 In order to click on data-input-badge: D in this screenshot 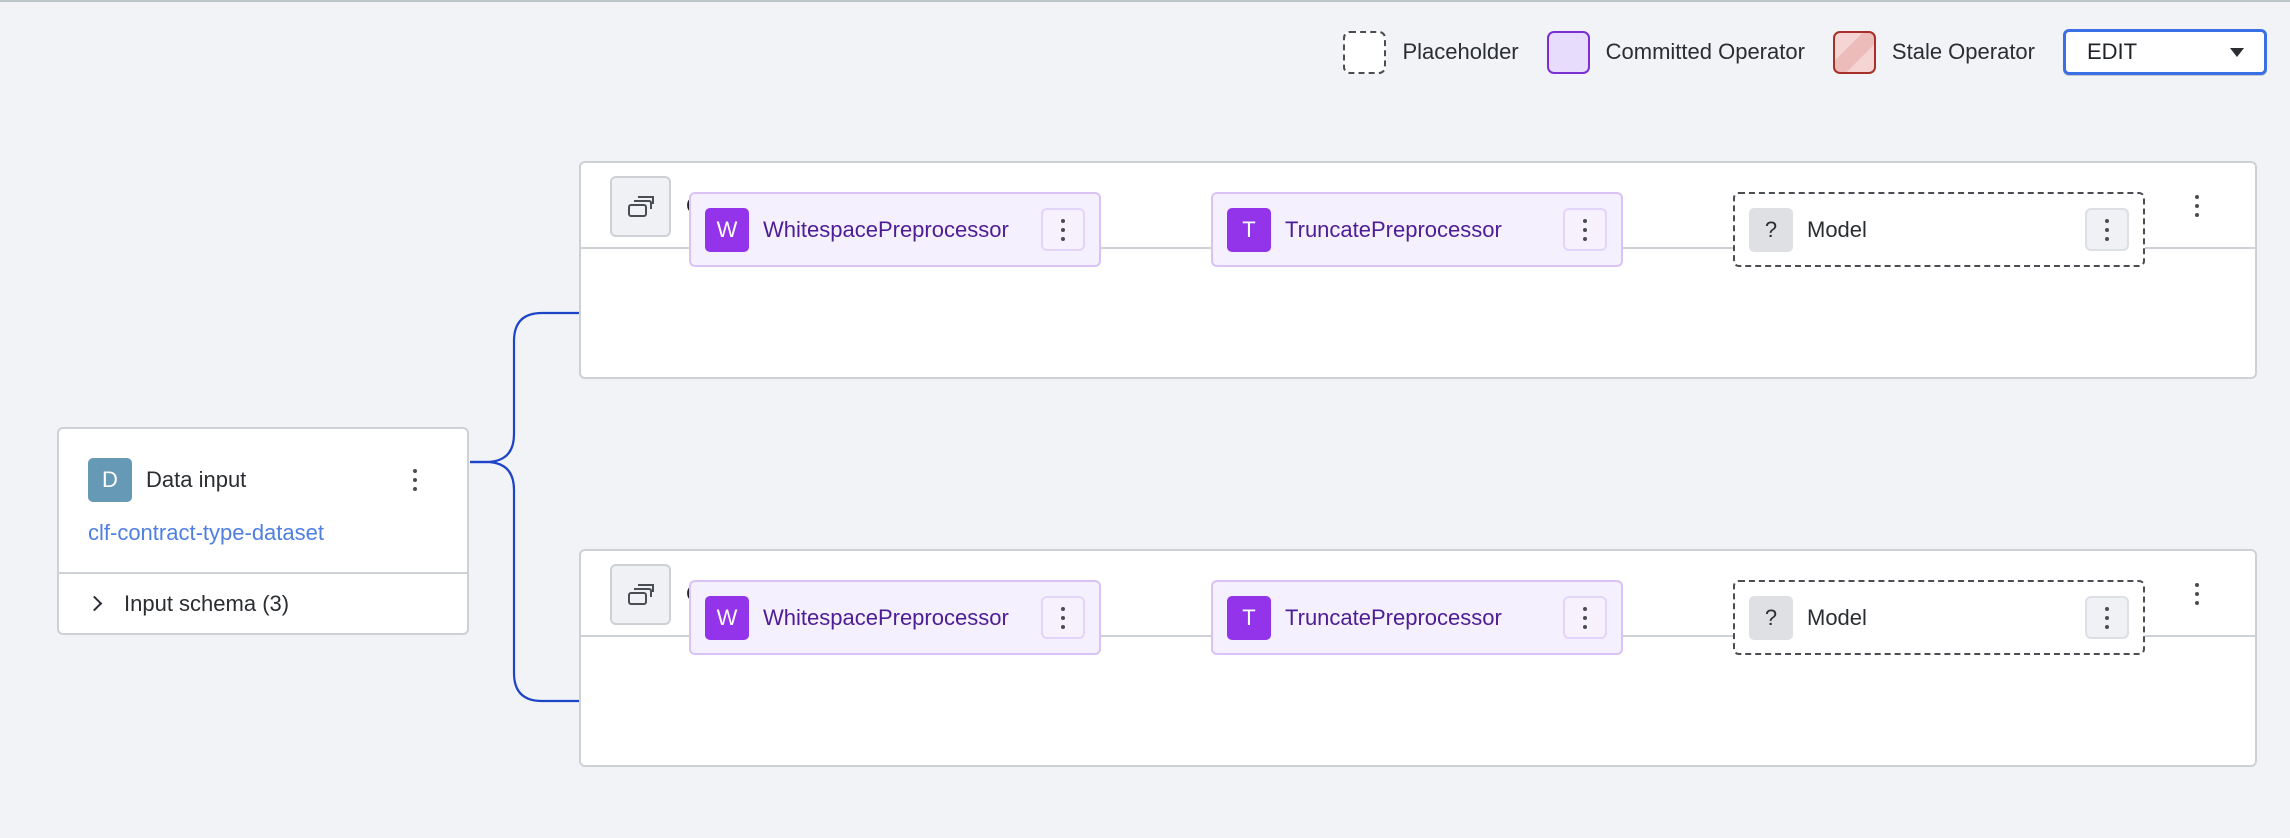, I will do `click(110, 480)`.